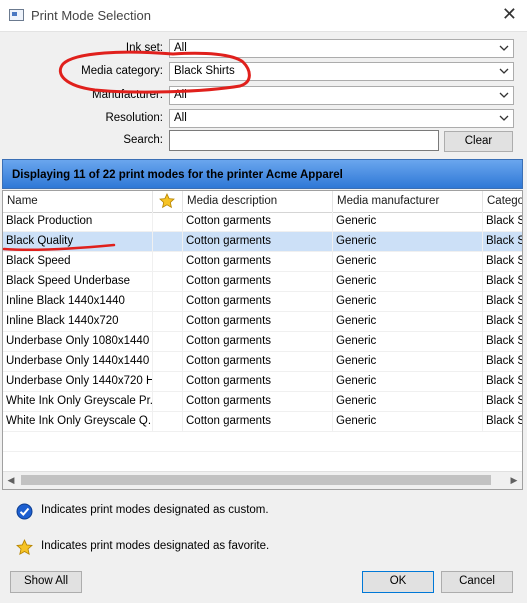 The width and height of the screenshot is (527, 603). I want to click on column-header-name: Name, so click(78, 201).